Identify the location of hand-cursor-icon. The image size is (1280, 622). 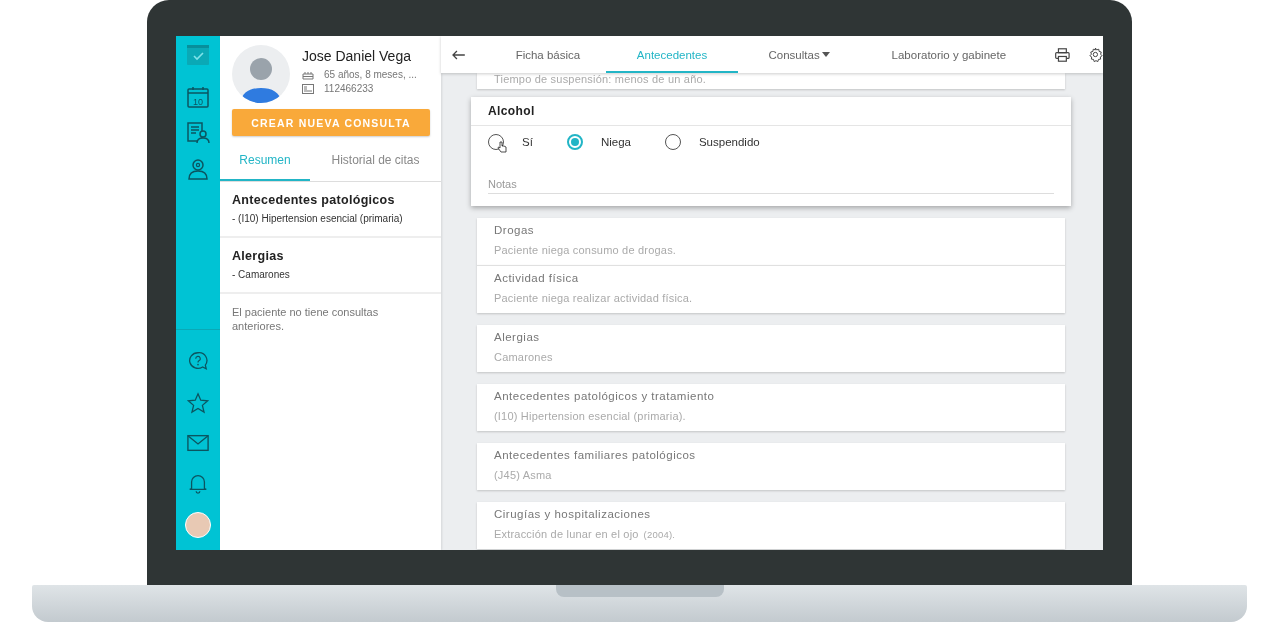
(502, 147).